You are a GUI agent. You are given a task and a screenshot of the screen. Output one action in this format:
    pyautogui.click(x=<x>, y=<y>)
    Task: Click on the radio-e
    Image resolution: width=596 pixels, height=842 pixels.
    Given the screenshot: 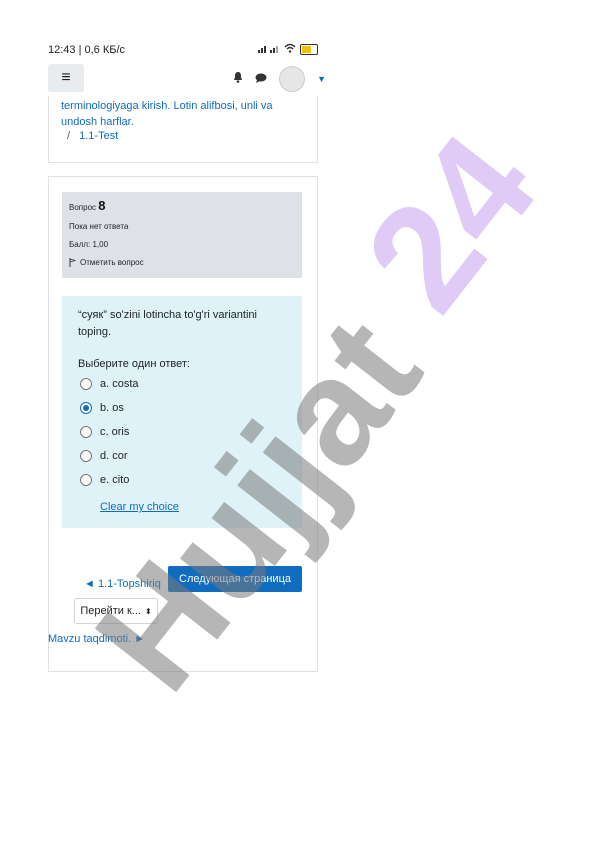 What is the action you would take?
    pyautogui.click(x=86, y=480)
    